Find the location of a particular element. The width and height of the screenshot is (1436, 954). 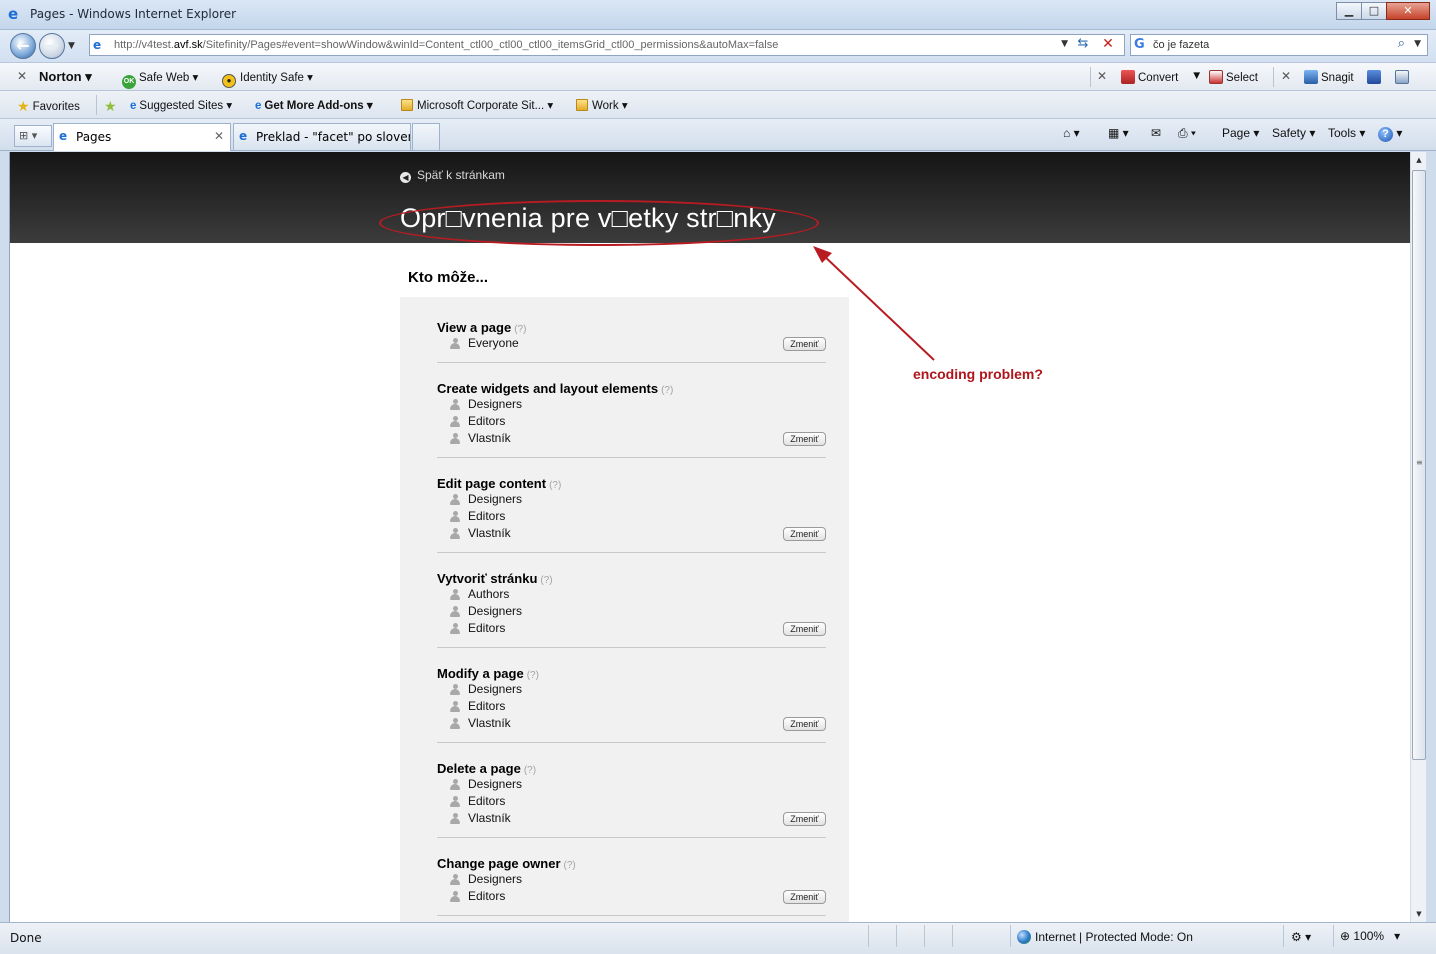

norton-menu: Norton ▾ is located at coordinates (65, 77).